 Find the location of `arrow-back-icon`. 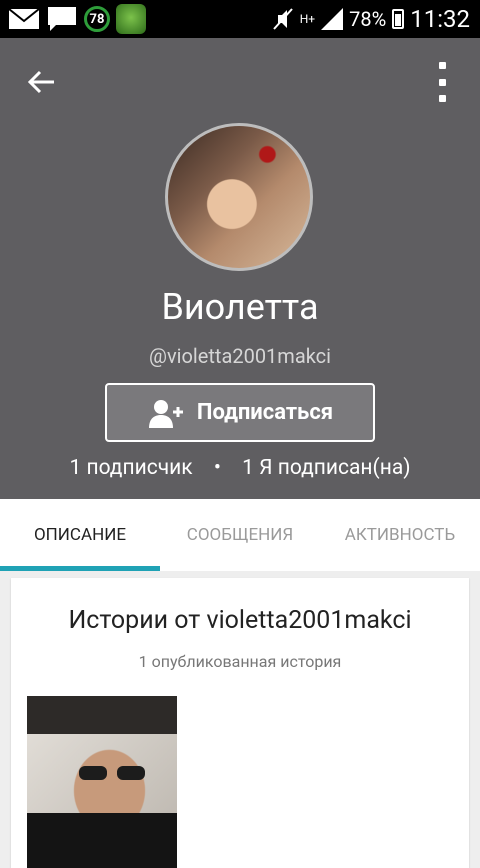

arrow-back-icon is located at coordinates (40, 82).